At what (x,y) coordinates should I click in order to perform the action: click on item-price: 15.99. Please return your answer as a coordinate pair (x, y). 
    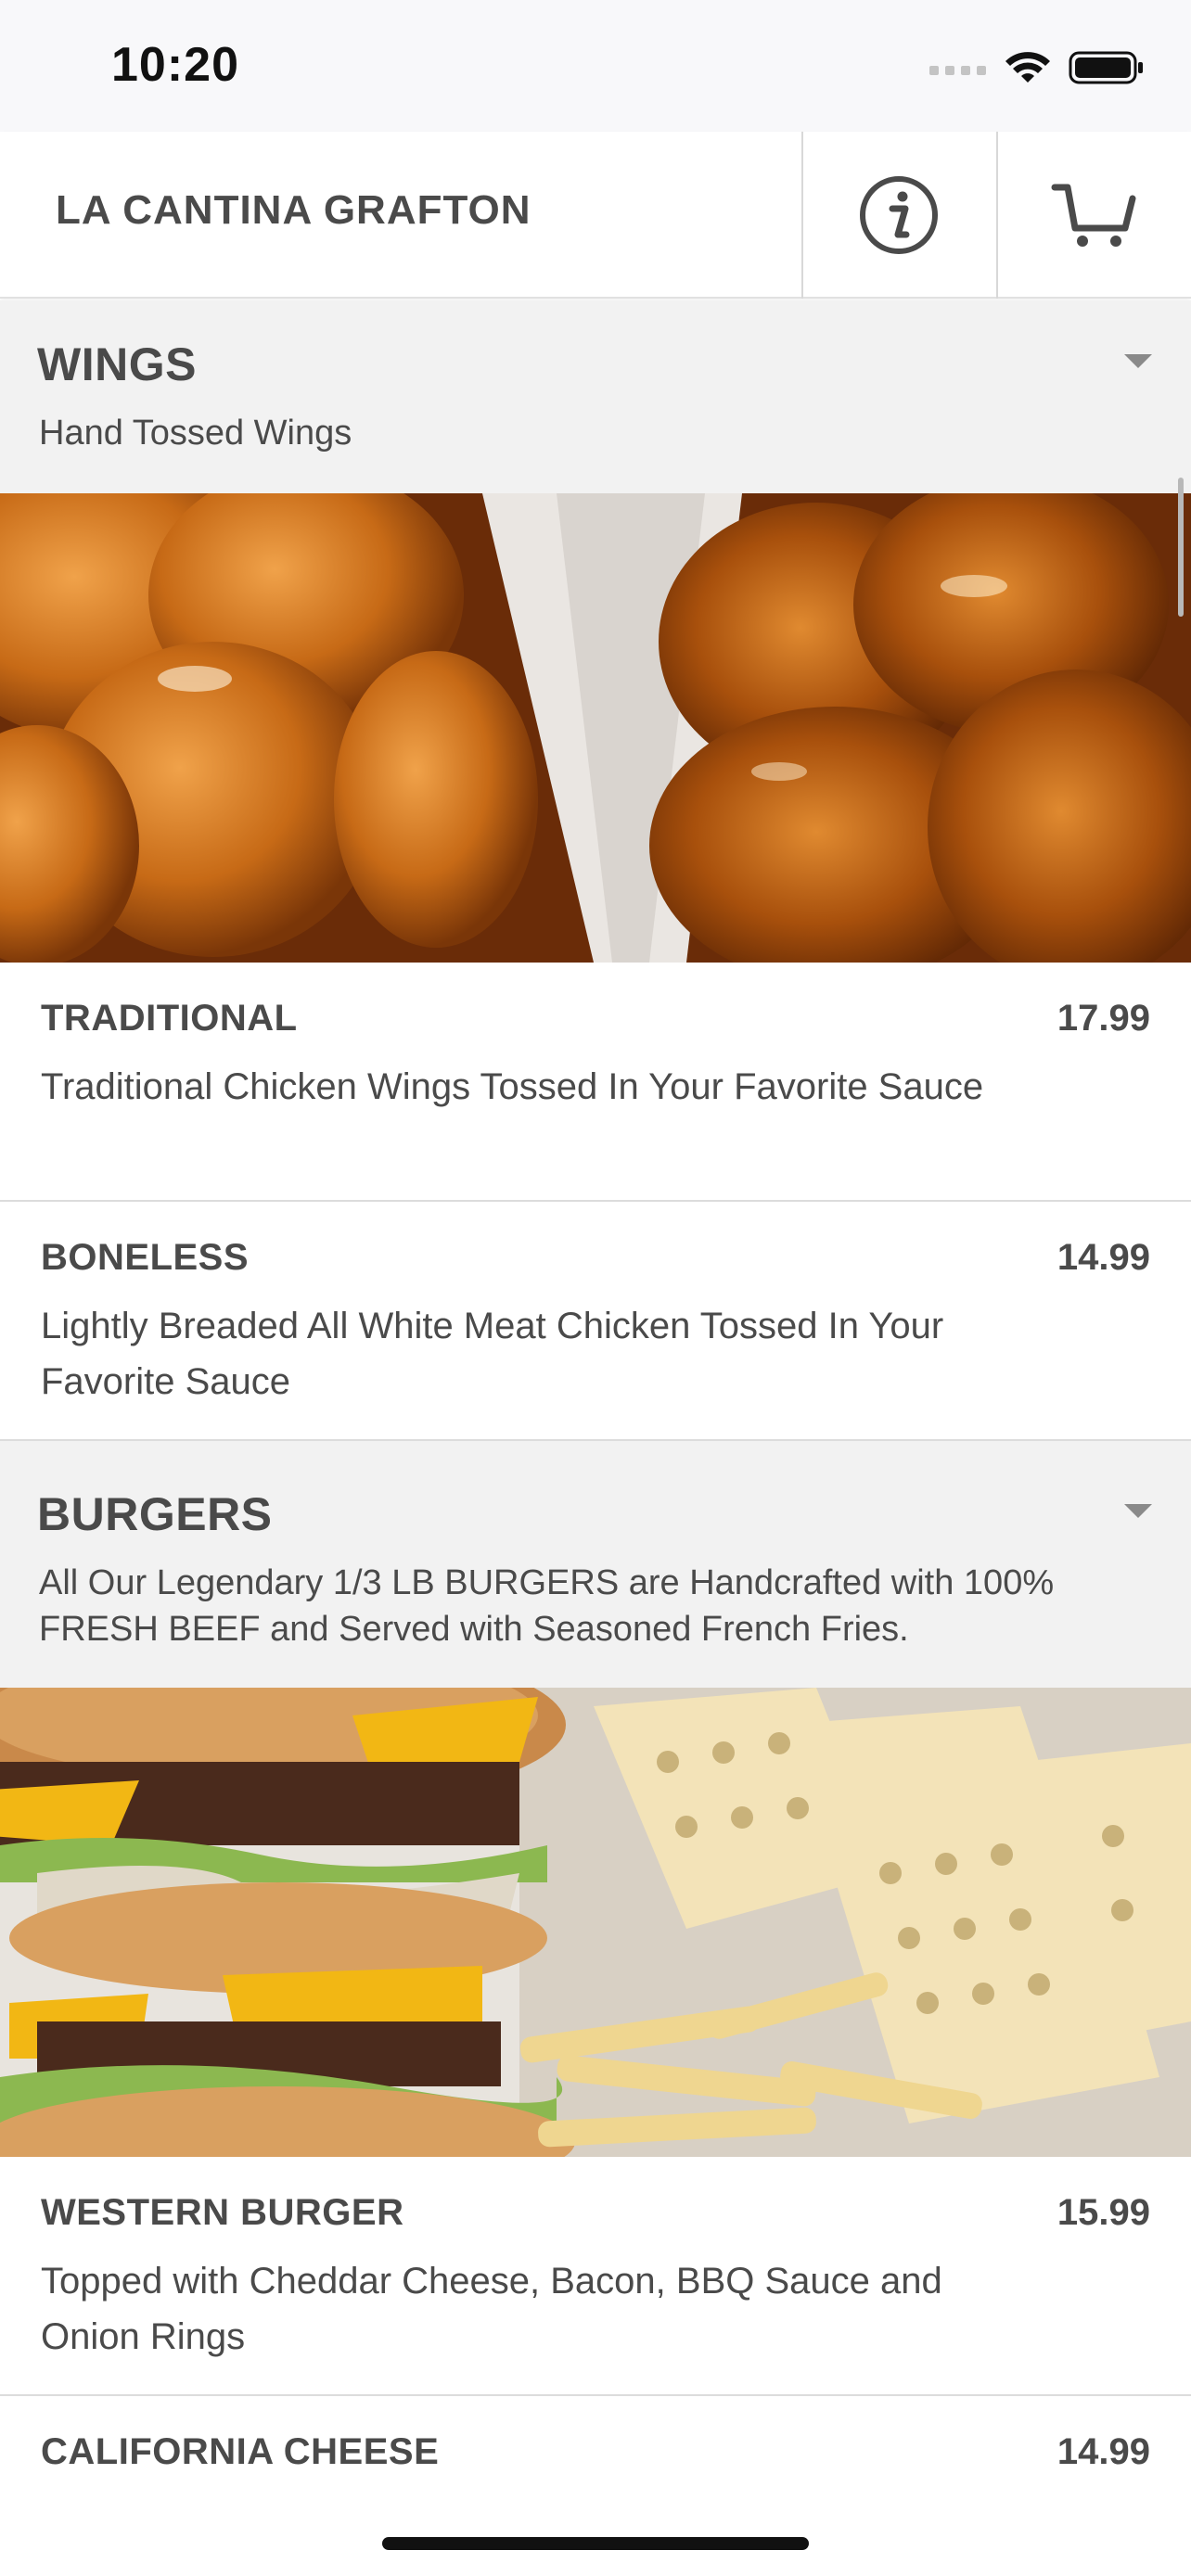
    Looking at the image, I should click on (1103, 2212).